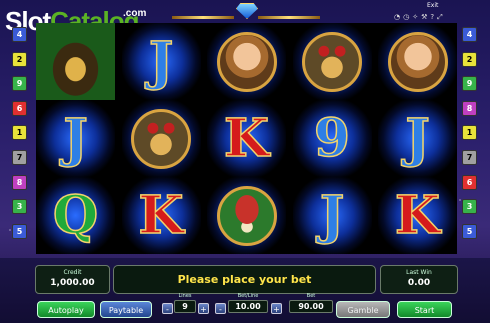  I want to click on reel-2-symbol-3: K, so click(161, 215).